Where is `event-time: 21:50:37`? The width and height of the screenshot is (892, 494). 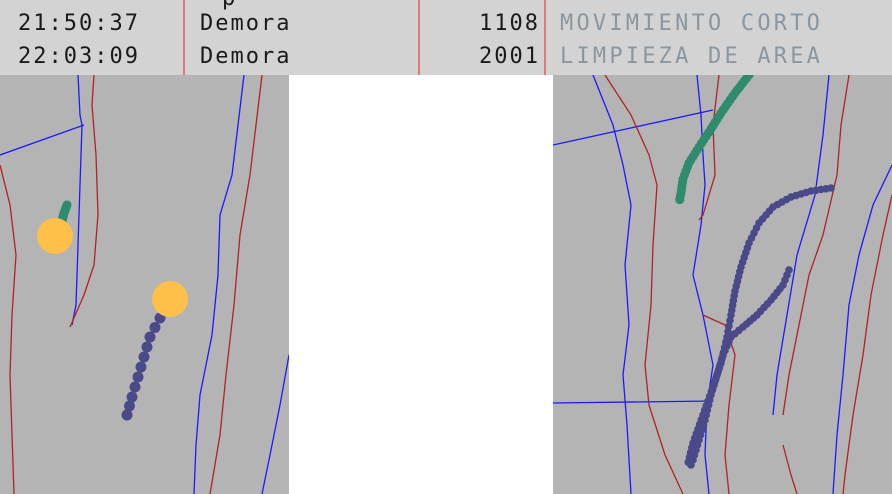
event-time: 21:50:37 is located at coordinates (79, 23).